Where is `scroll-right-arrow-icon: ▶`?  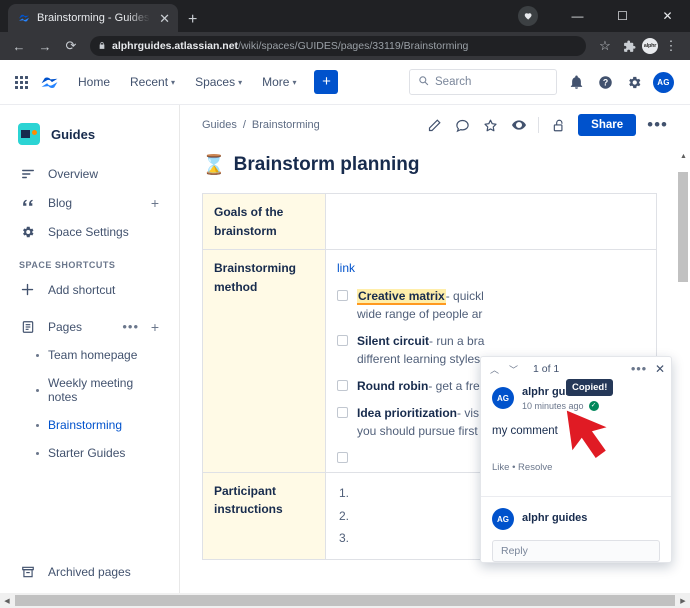 scroll-right-arrow-icon: ▶ is located at coordinates (683, 600).